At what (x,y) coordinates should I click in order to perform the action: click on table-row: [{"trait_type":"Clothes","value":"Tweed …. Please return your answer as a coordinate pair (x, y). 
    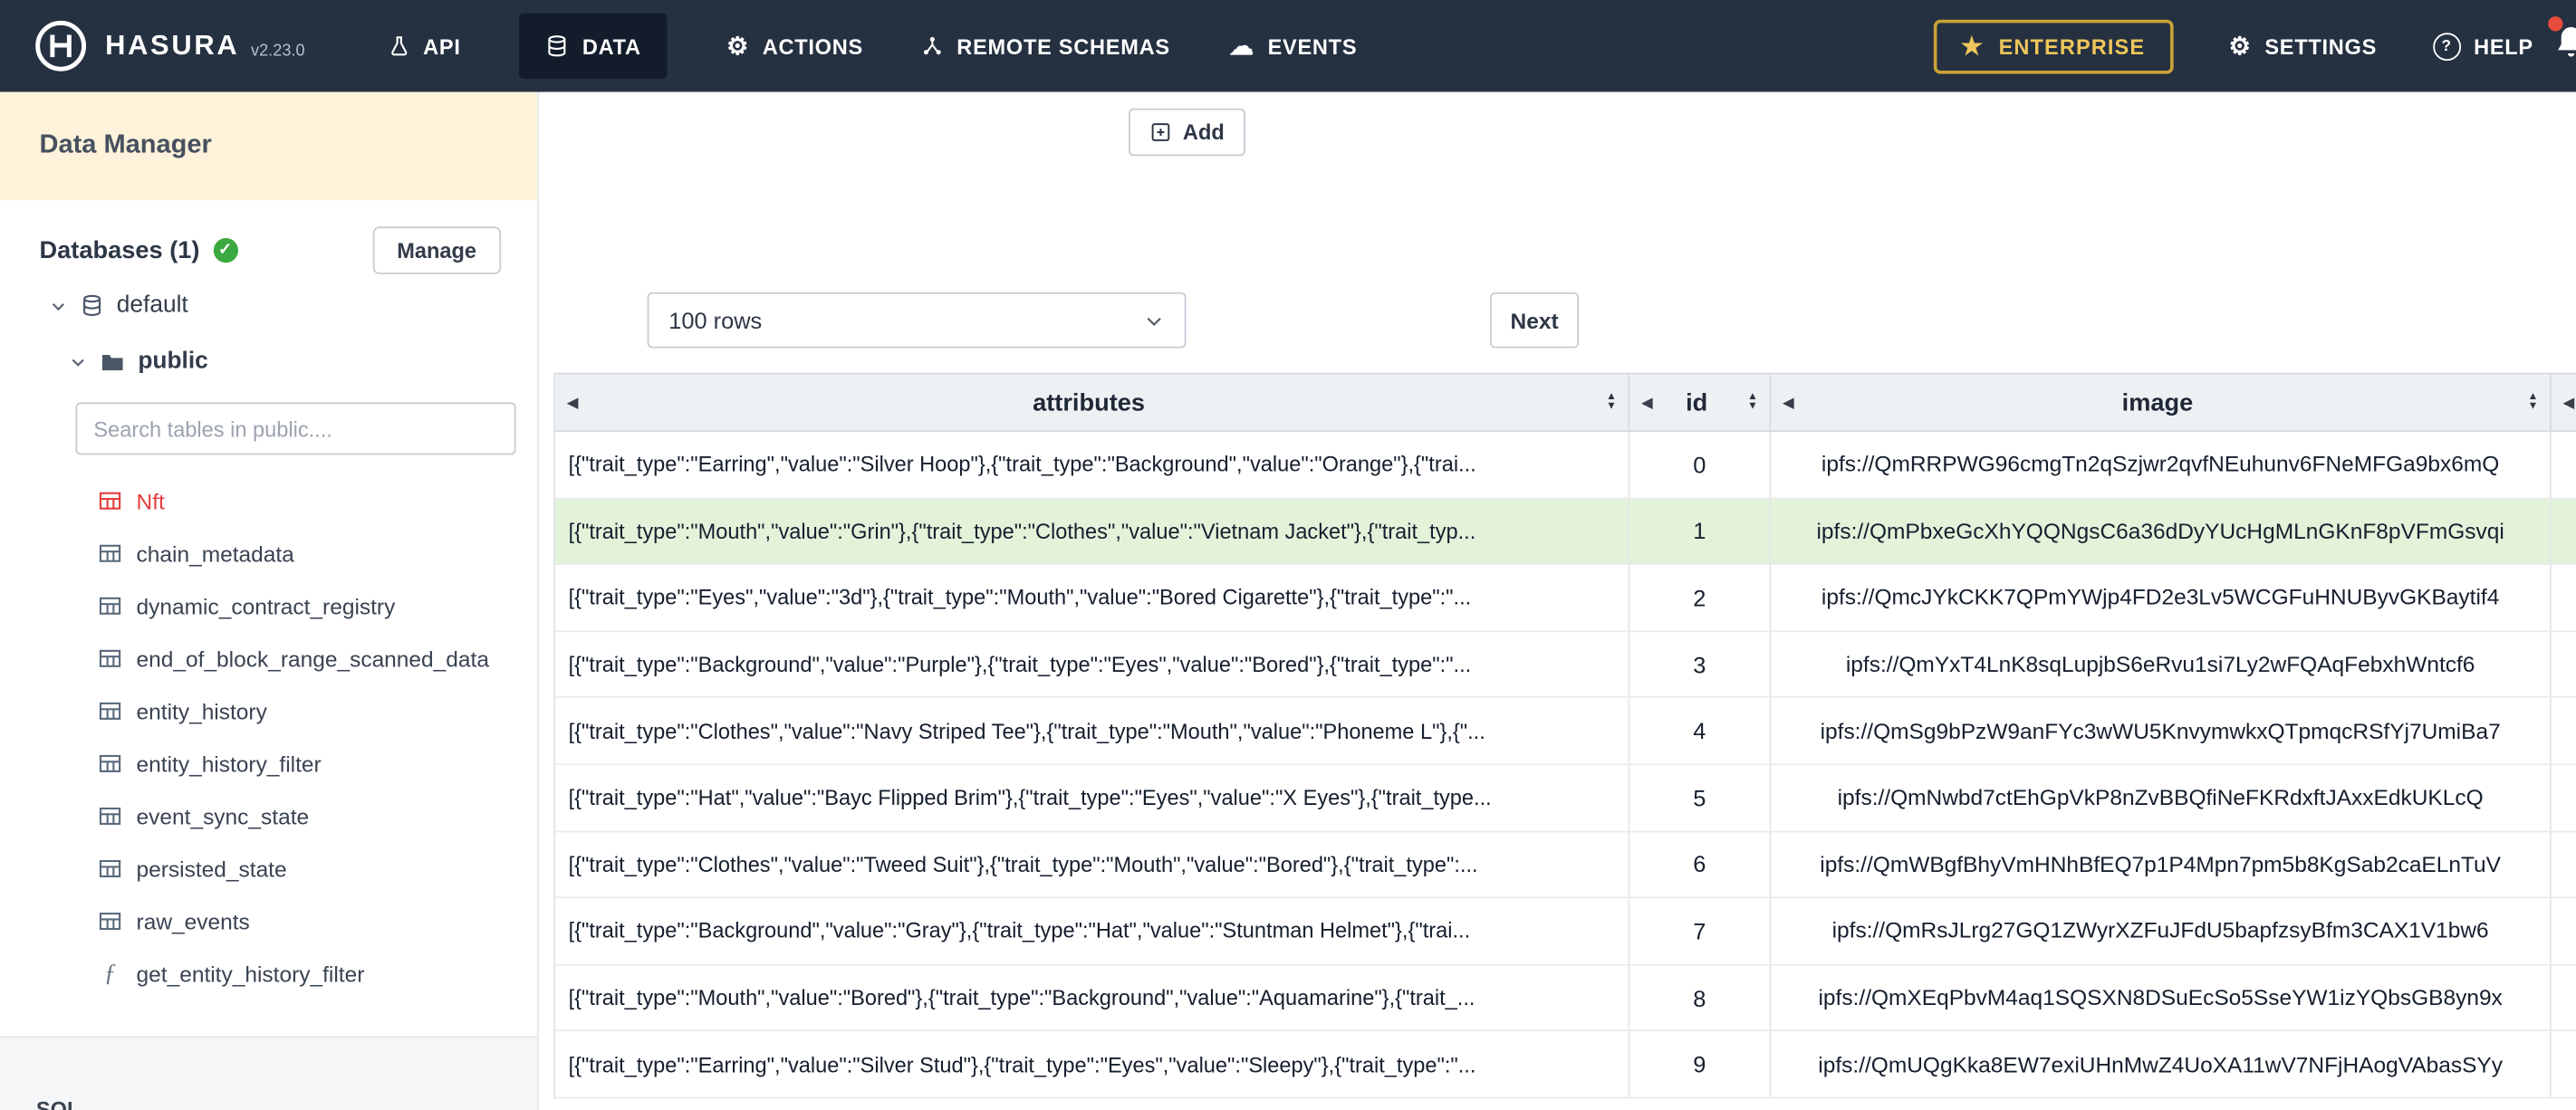
    Looking at the image, I should click on (1565, 865).